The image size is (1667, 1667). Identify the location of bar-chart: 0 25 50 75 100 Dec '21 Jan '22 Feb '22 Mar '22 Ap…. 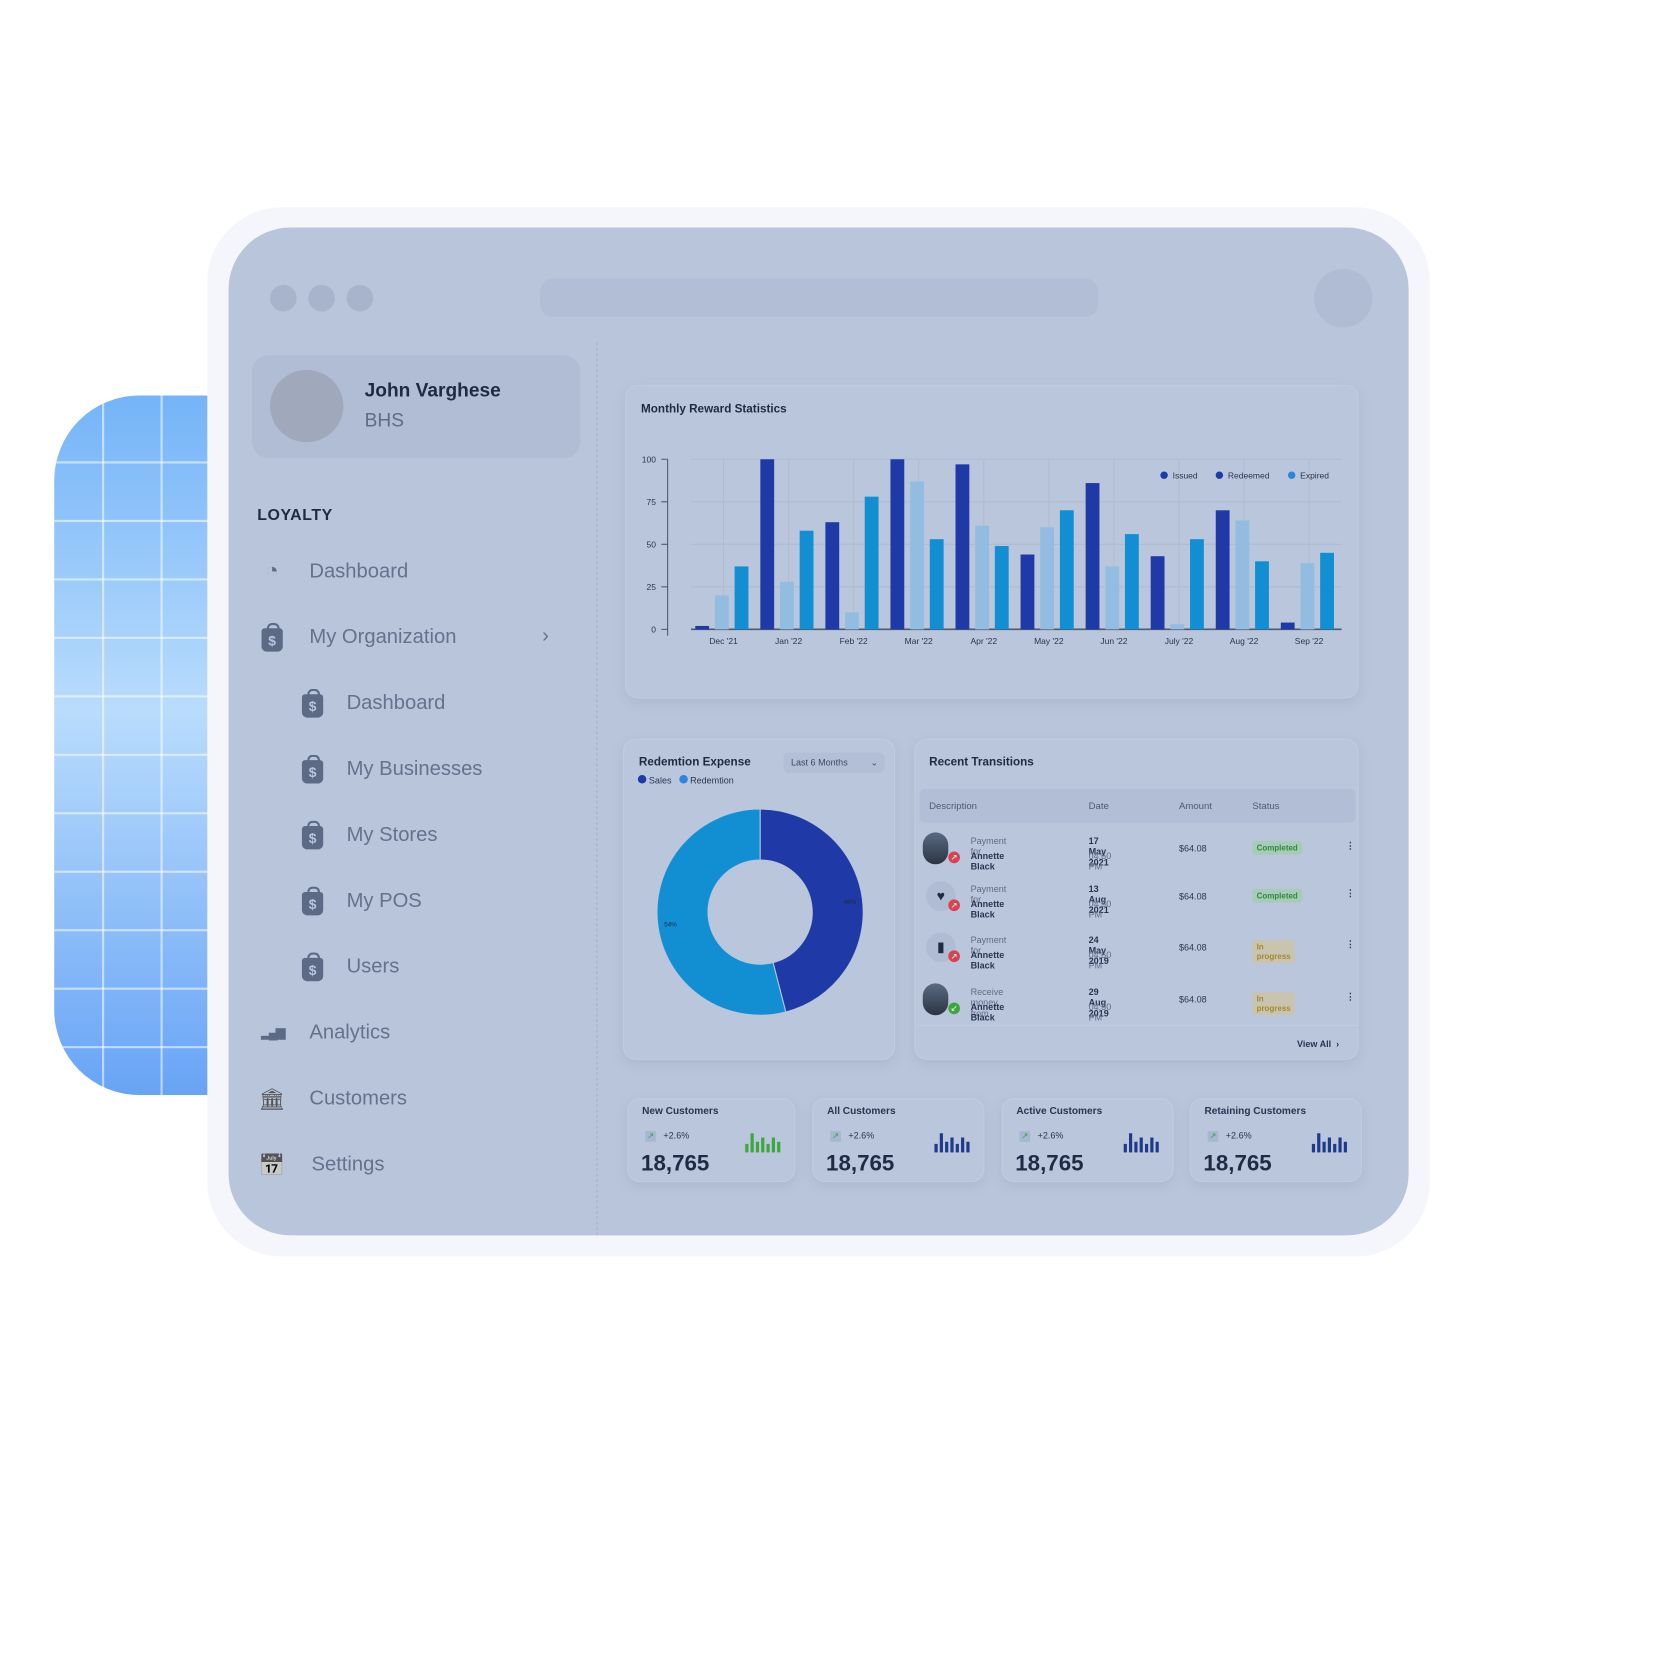
(992, 550).